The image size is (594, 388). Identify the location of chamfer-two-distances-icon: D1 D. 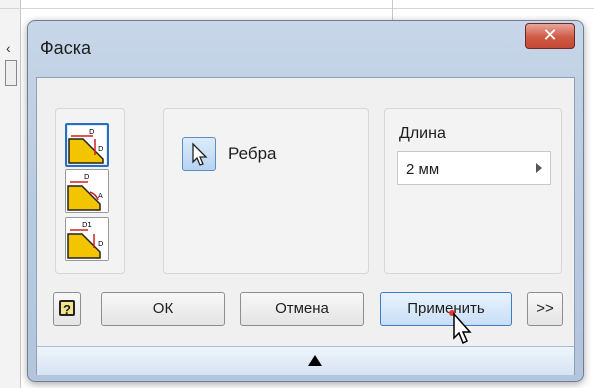
(87, 239).